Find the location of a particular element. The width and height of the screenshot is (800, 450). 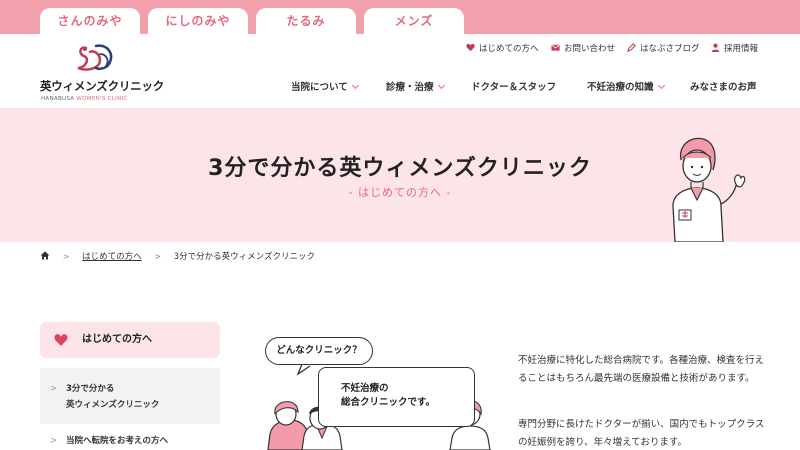

sidebar-heading-label: はじめての方へ is located at coordinates (117, 339).